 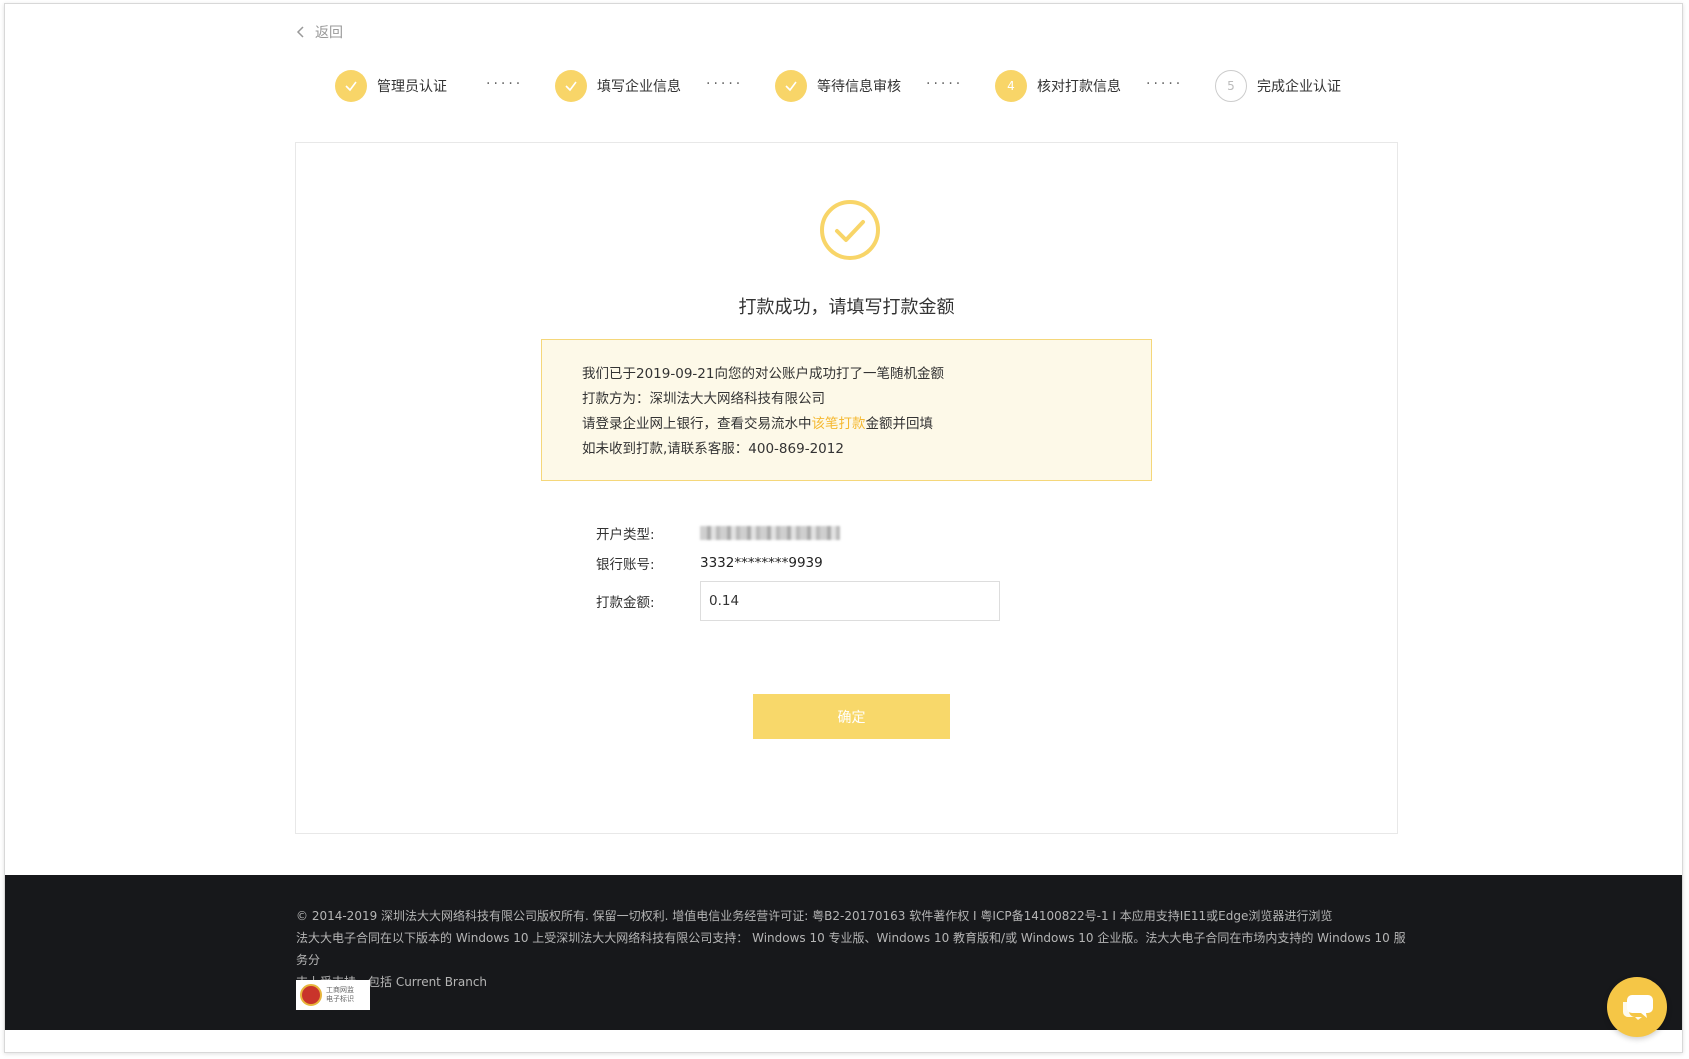 What do you see at coordinates (859, 87) in the screenshot?
I see `step-label: 等待信息审核` at bounding box center [859, 87].